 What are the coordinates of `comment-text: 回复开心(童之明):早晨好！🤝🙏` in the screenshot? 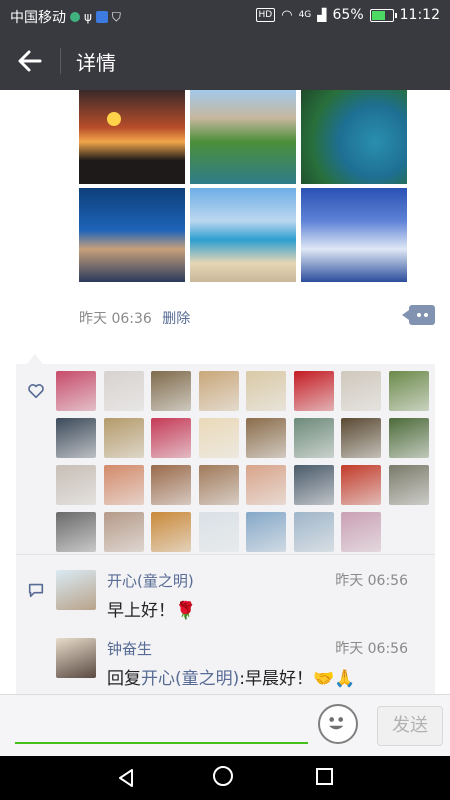 It's located at (231, 676).